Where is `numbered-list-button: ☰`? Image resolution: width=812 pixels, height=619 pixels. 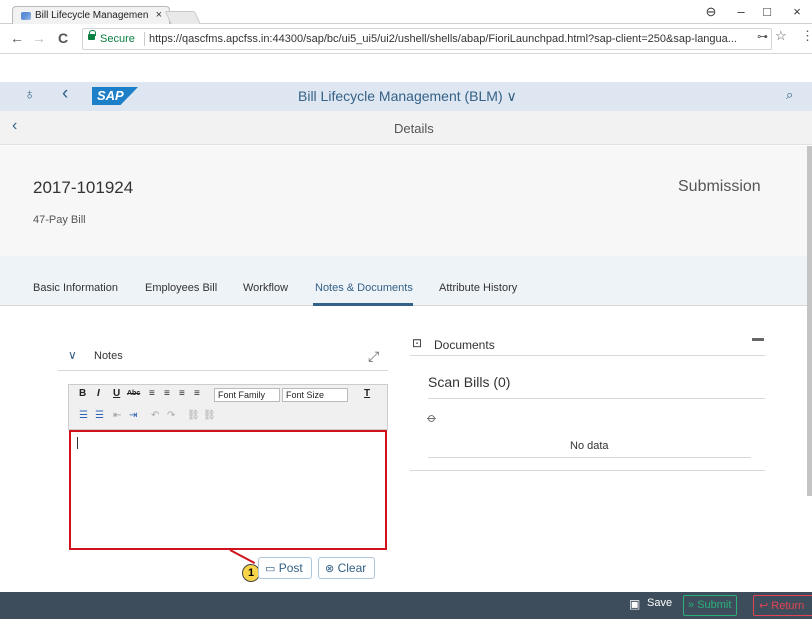 numbered-list-button: ☰ is located at coordinates (99, 415).